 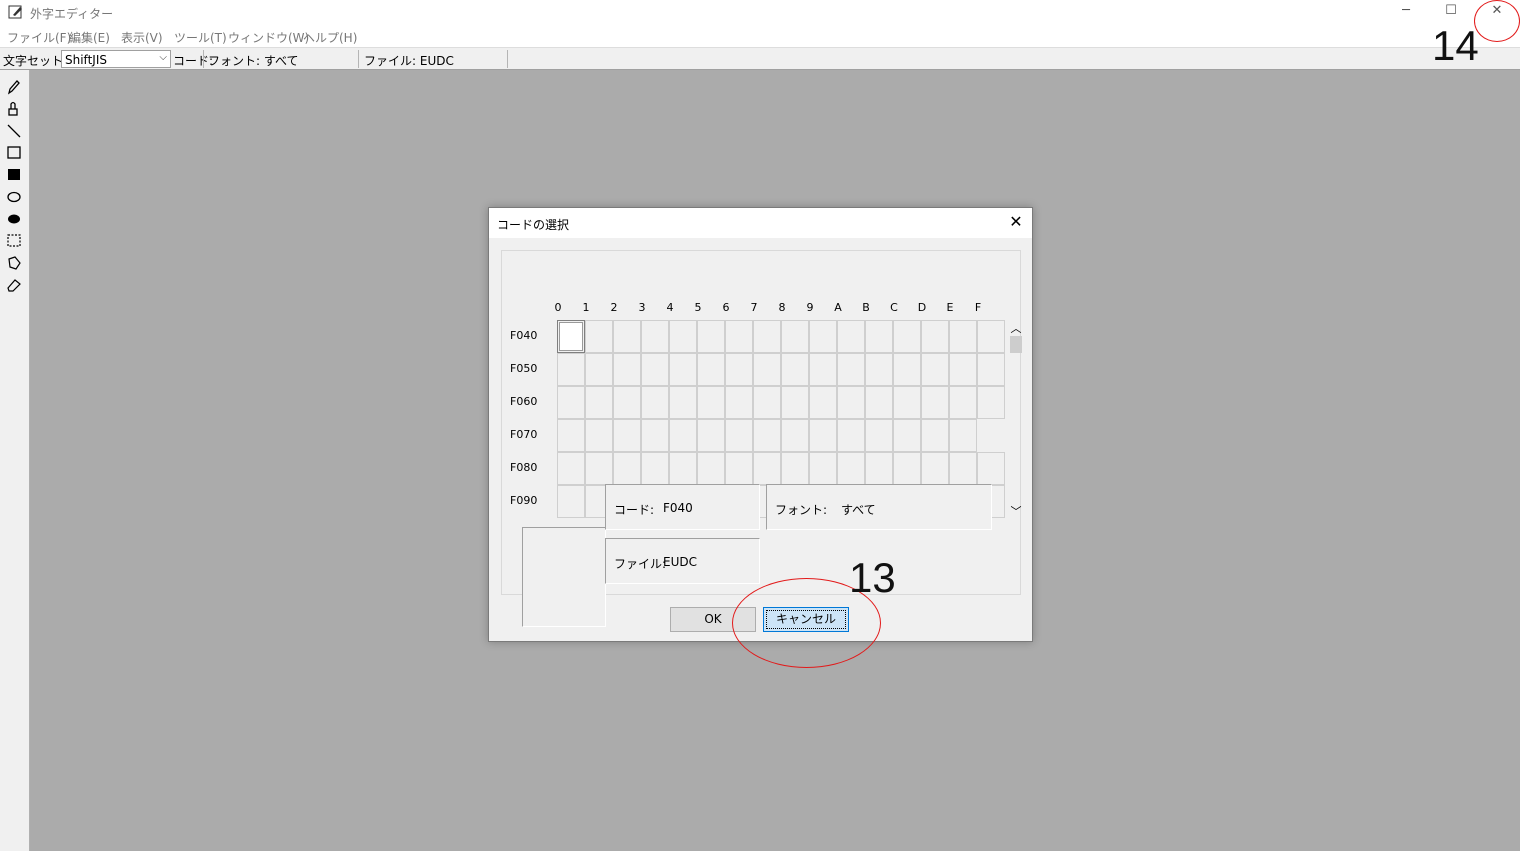 I want to click on line-icon, so click(x=14, y=131).